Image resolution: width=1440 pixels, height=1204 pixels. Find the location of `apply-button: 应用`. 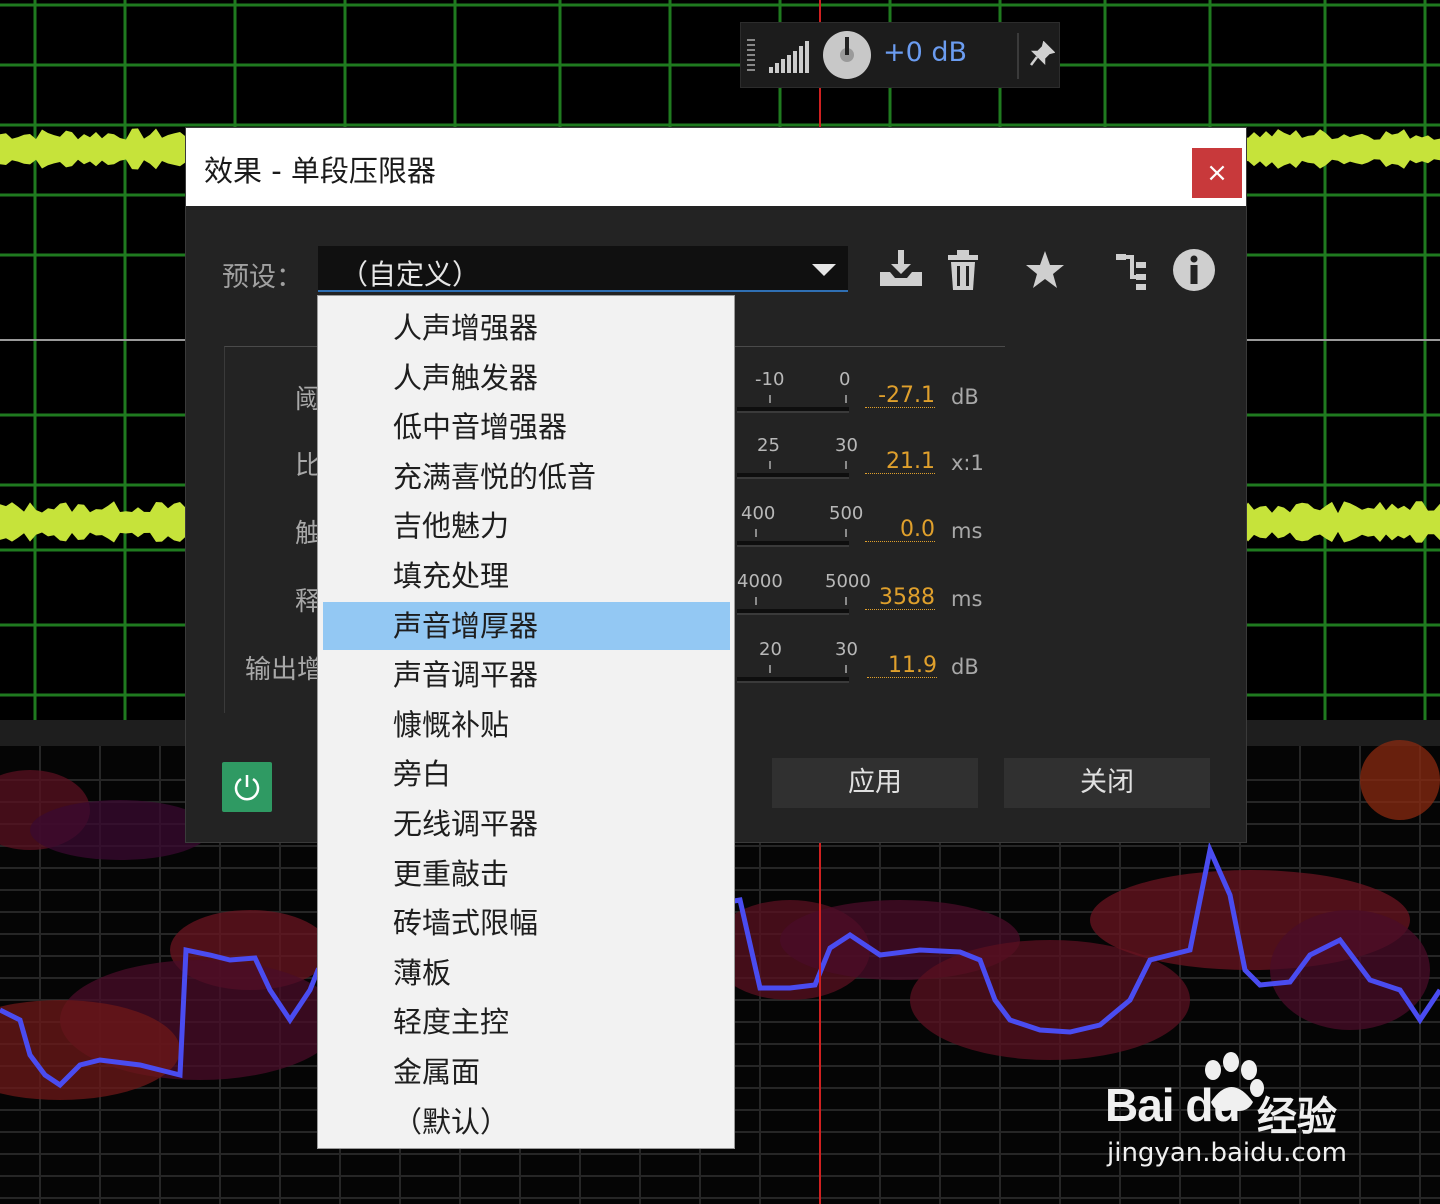

apply-button: 应用 is located at coordinates (875, 783).